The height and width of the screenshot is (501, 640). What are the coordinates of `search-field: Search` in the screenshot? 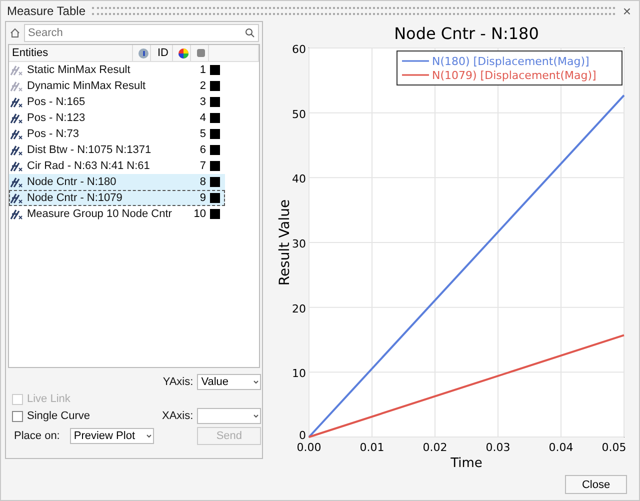 It's located at (141, 33).